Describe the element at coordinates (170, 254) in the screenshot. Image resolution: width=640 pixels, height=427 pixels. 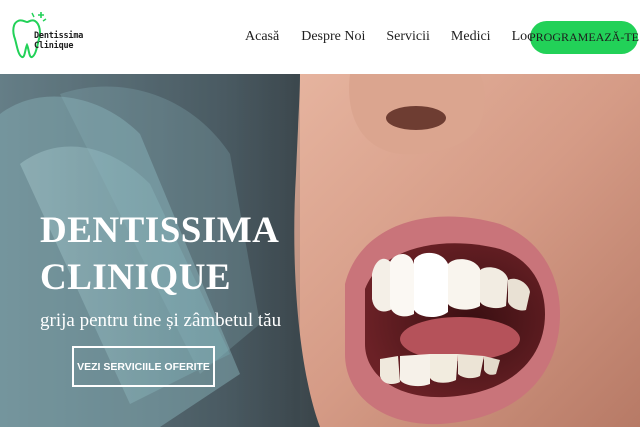
I see `hero-title: DENTISSIMA CLINIQUE` at that location.